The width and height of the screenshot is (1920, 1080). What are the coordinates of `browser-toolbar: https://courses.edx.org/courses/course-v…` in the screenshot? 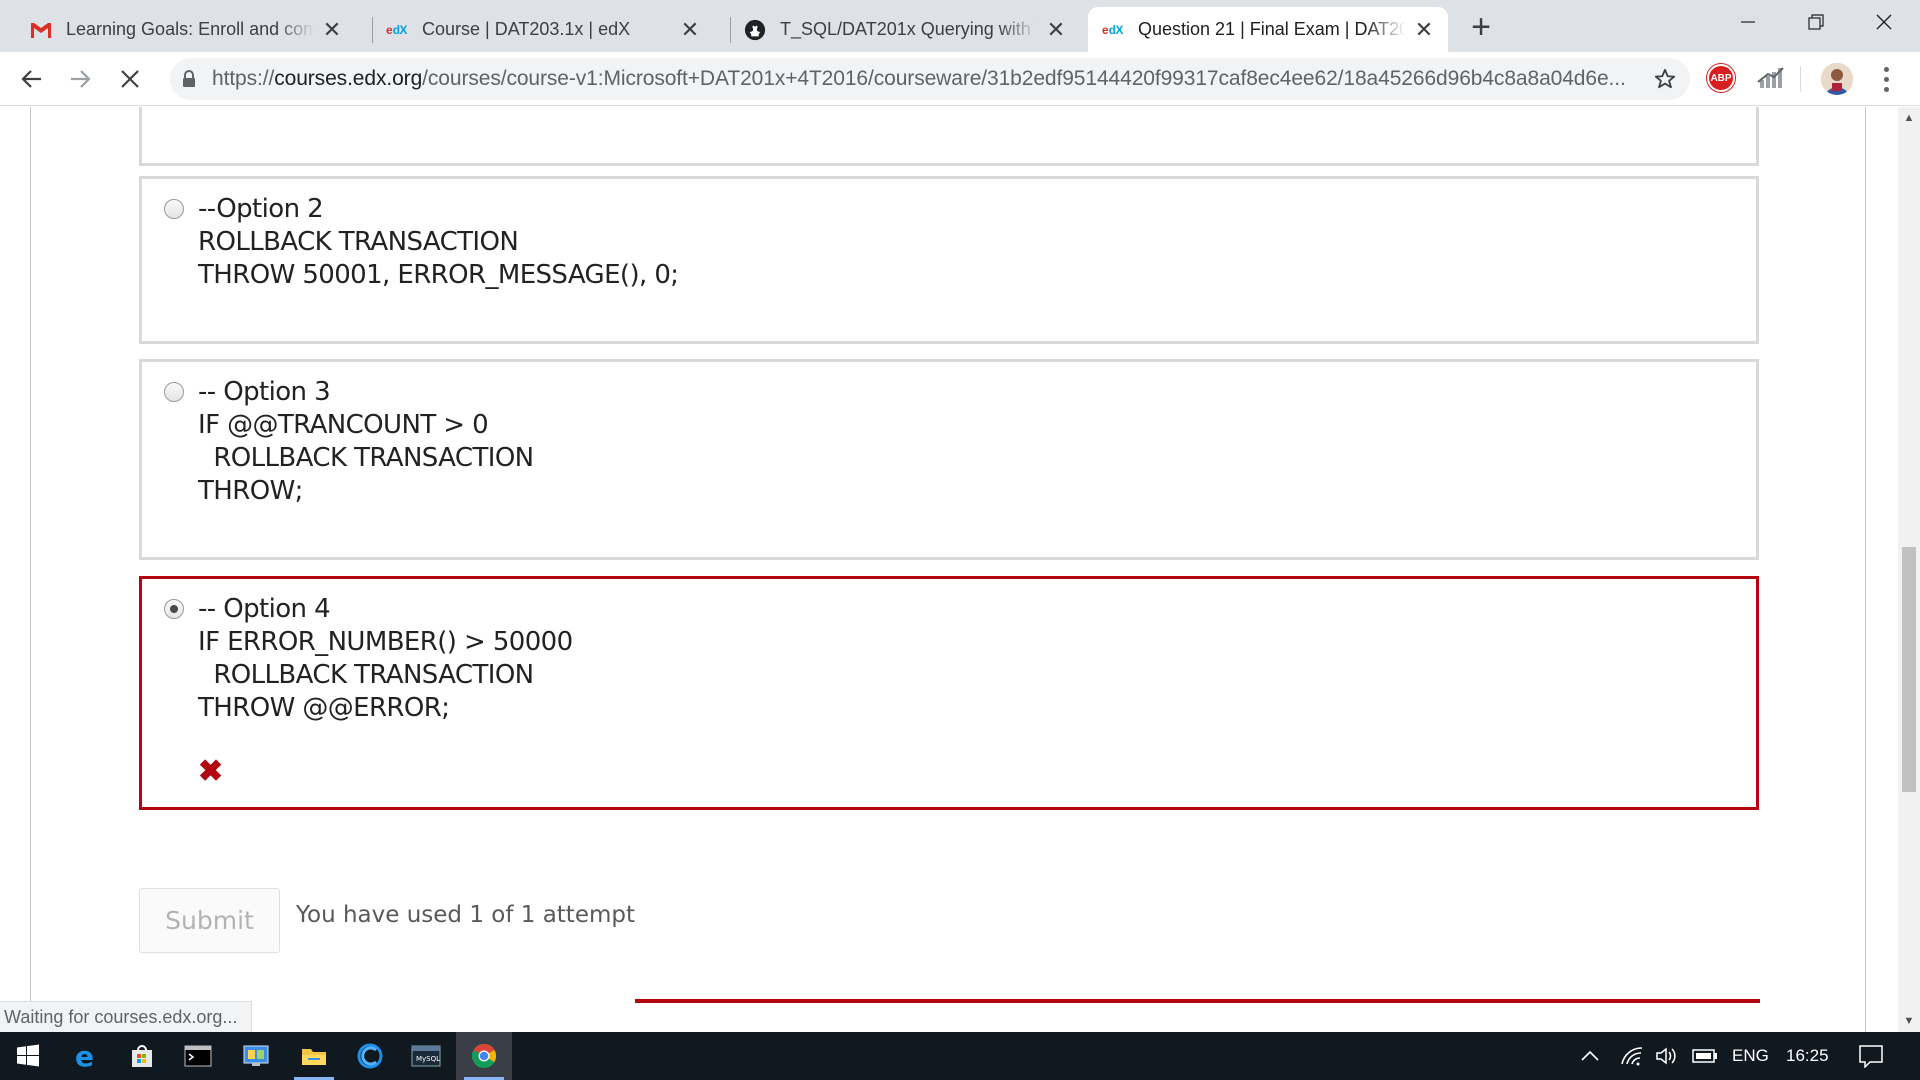 It's located at (960, 79).